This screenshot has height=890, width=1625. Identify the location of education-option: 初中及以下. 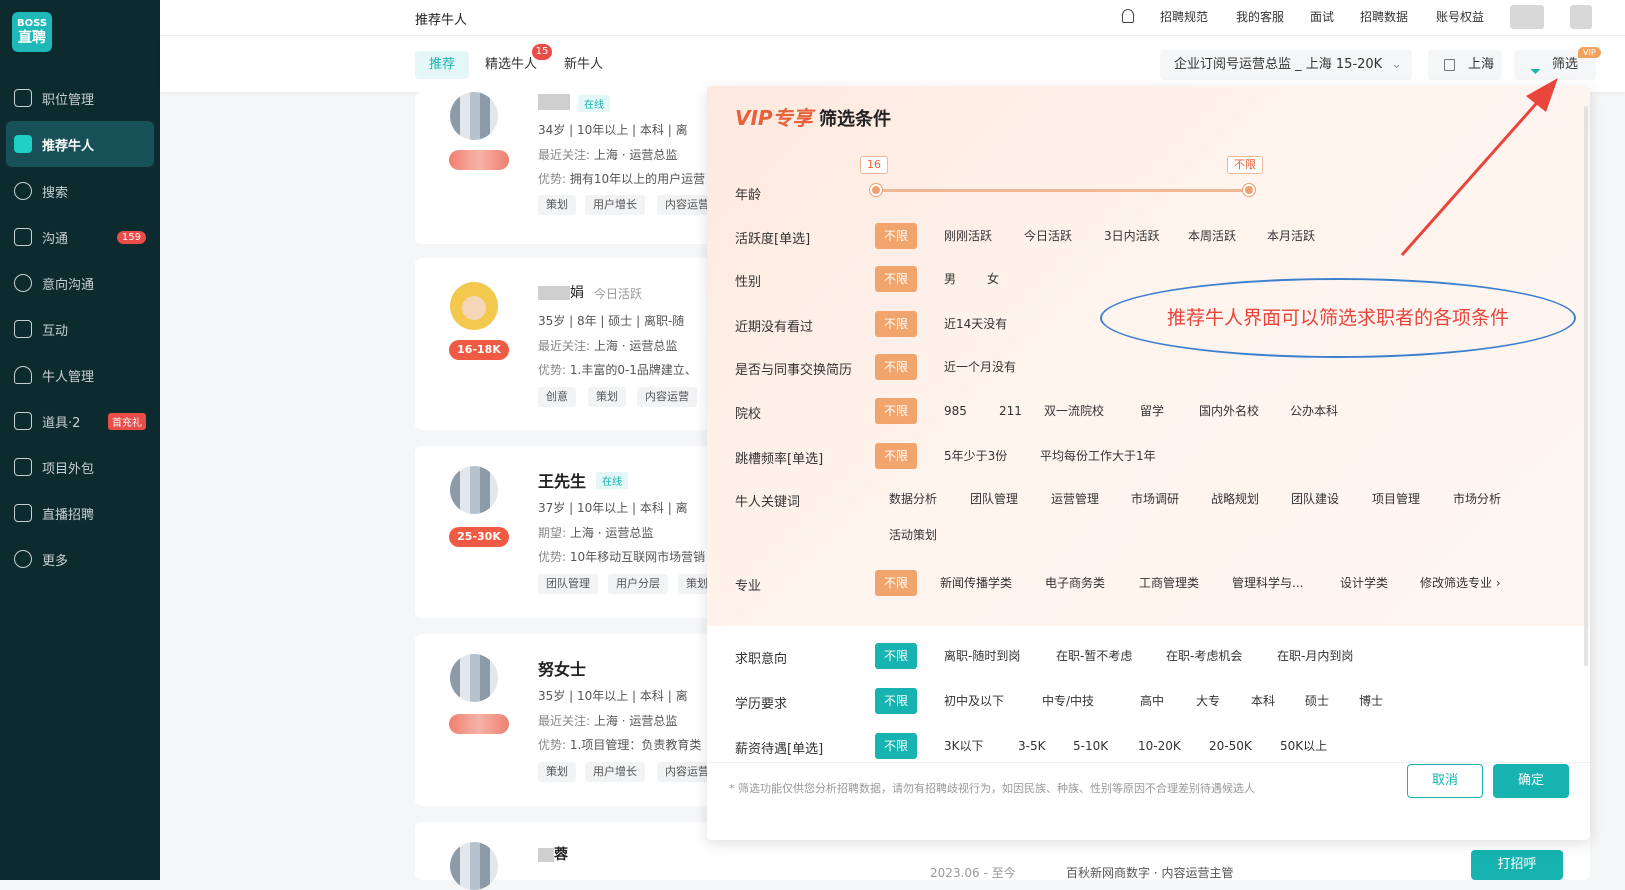
(974, 701).